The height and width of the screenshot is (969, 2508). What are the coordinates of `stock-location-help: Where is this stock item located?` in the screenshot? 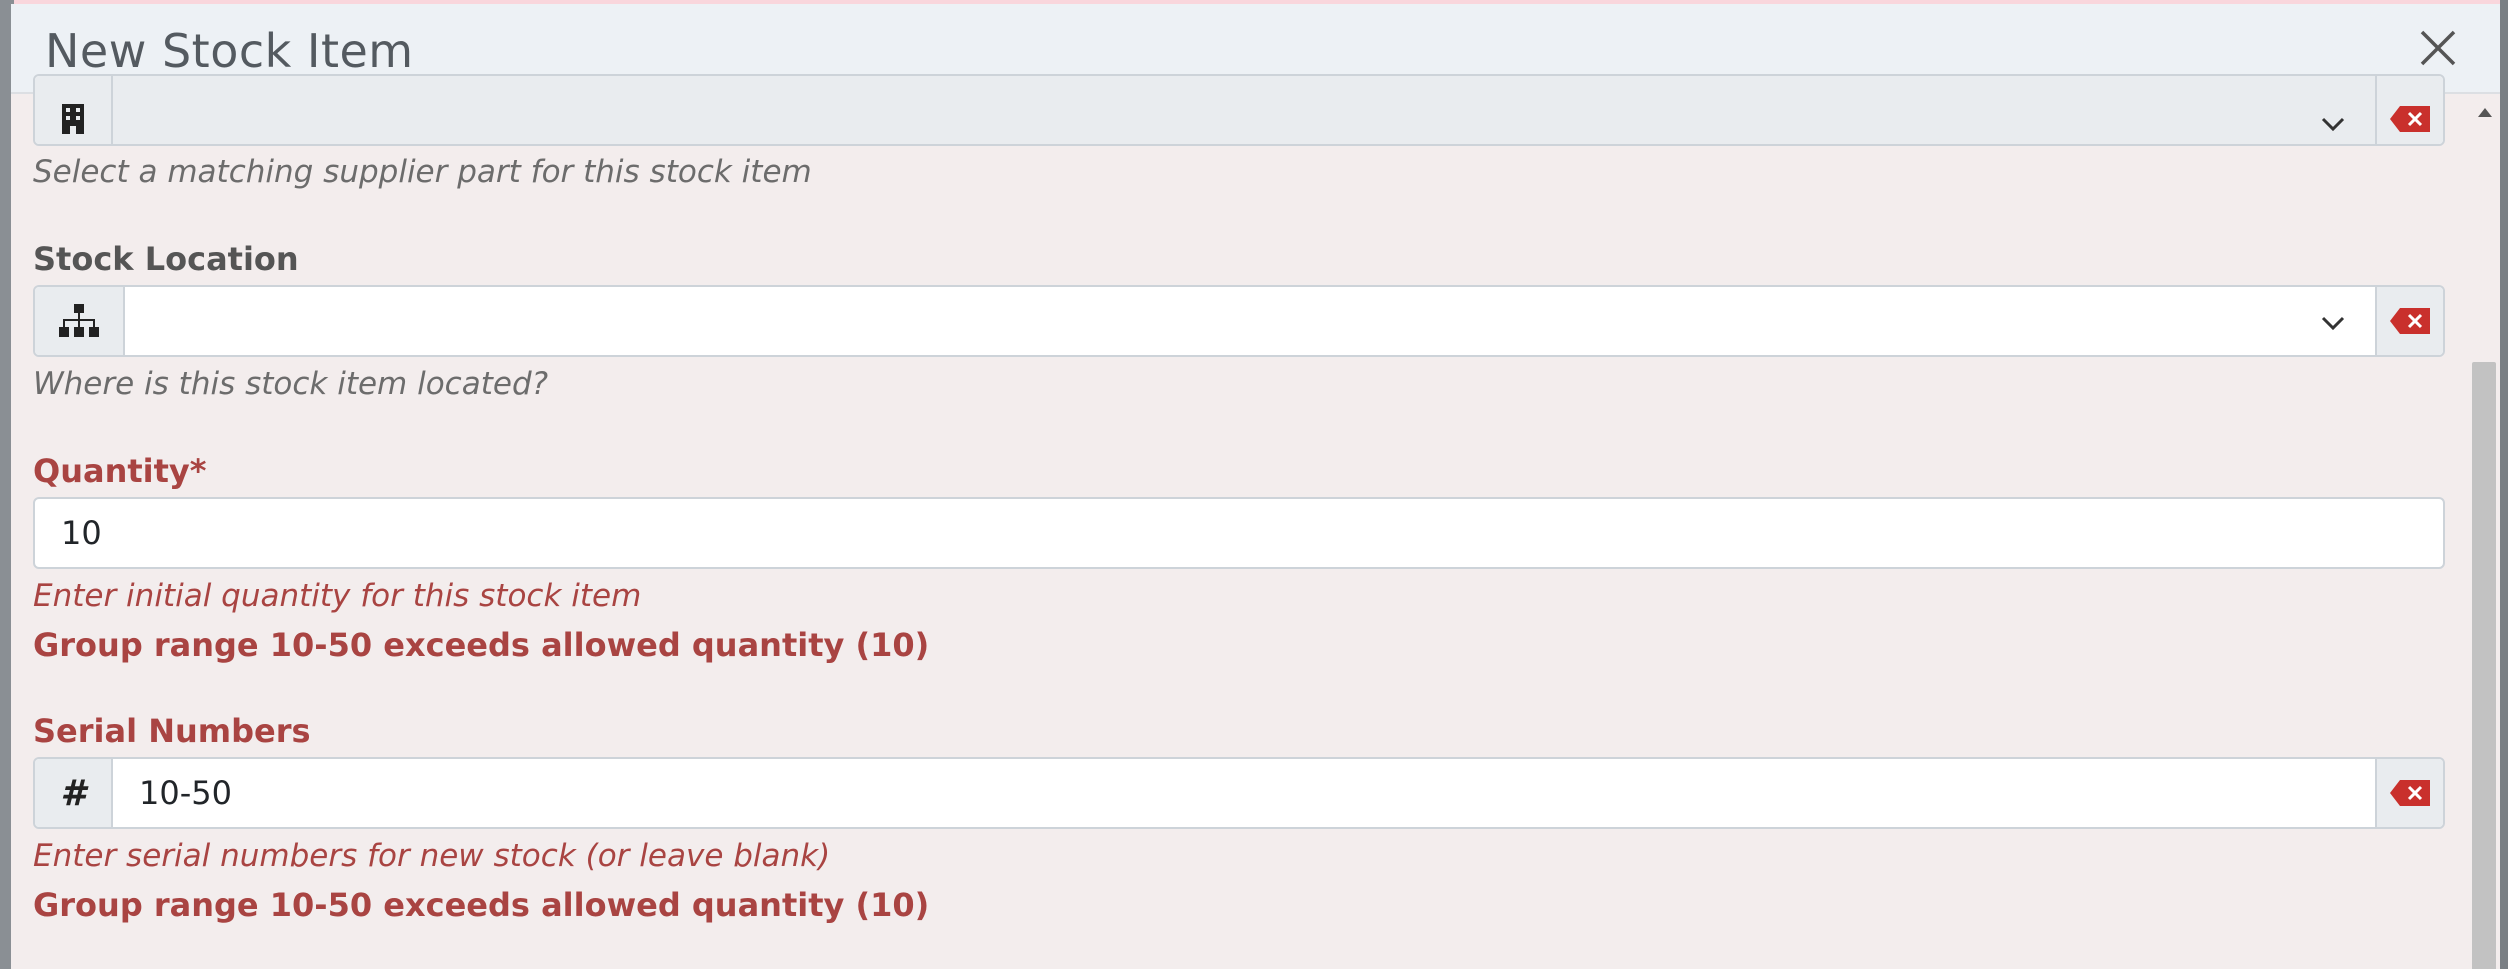 It's located at (291, 384).